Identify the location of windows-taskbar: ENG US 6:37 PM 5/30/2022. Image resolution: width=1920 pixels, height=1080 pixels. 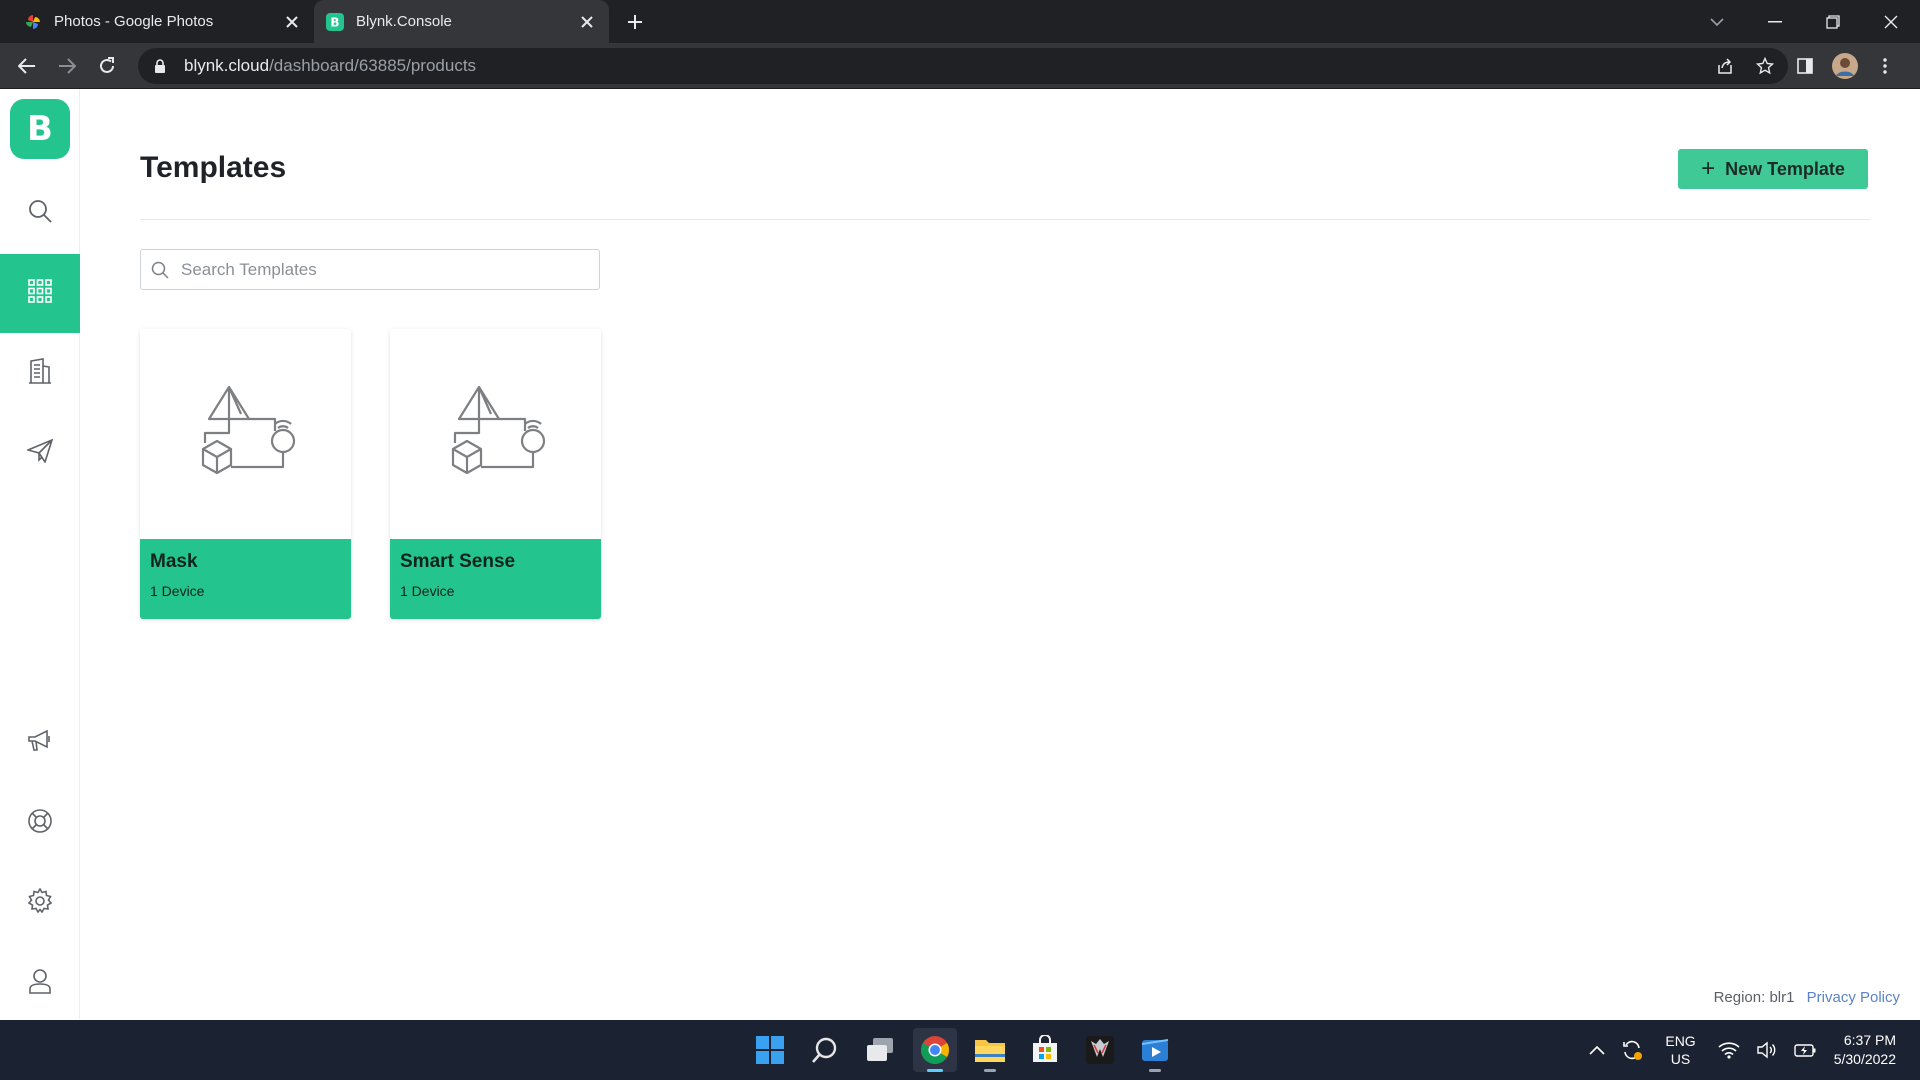
(960, 1050).